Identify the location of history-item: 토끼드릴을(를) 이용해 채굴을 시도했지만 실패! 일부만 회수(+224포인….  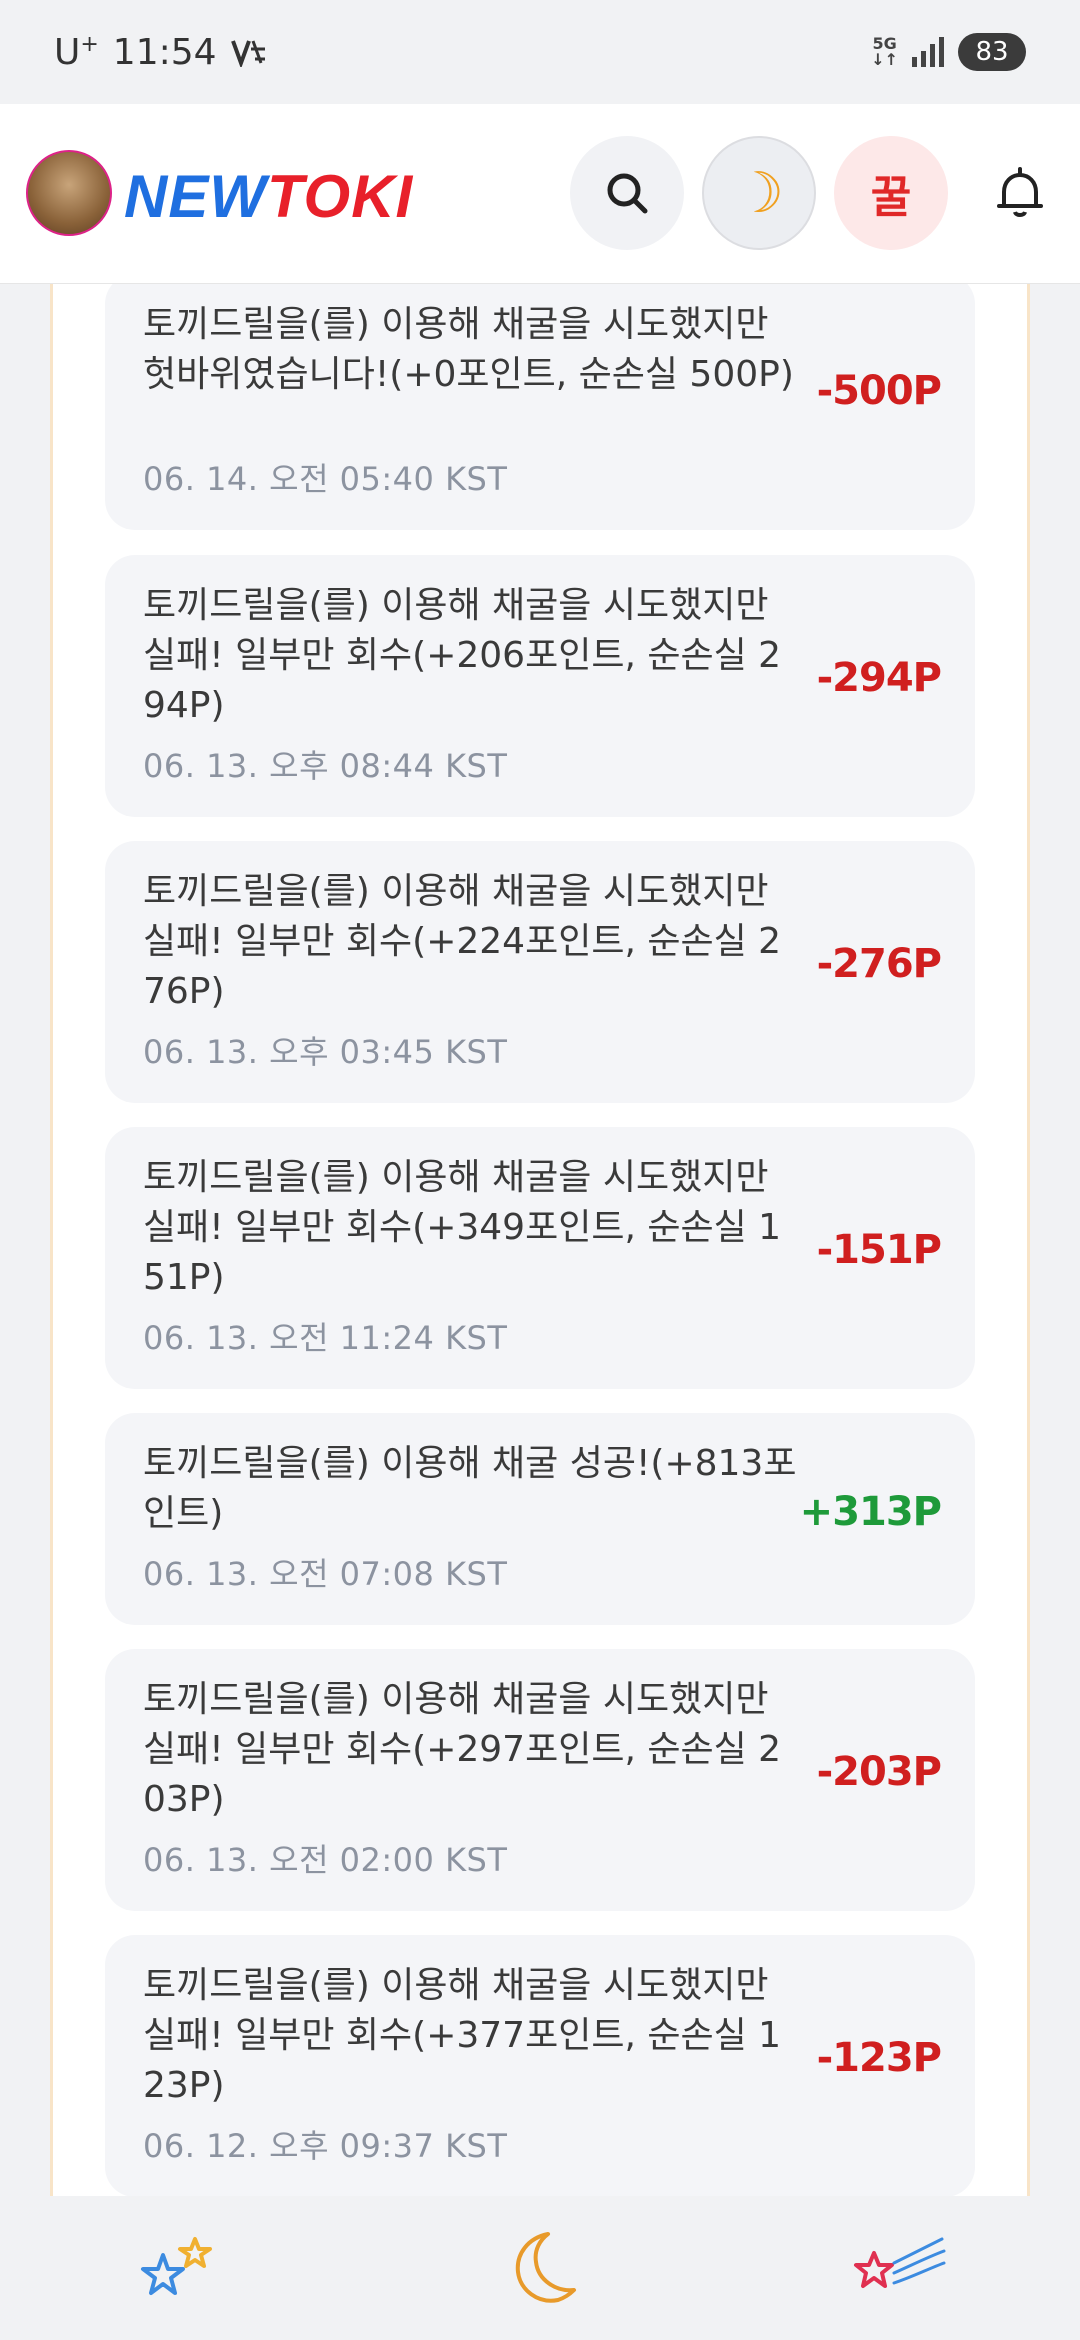
(540, 972).